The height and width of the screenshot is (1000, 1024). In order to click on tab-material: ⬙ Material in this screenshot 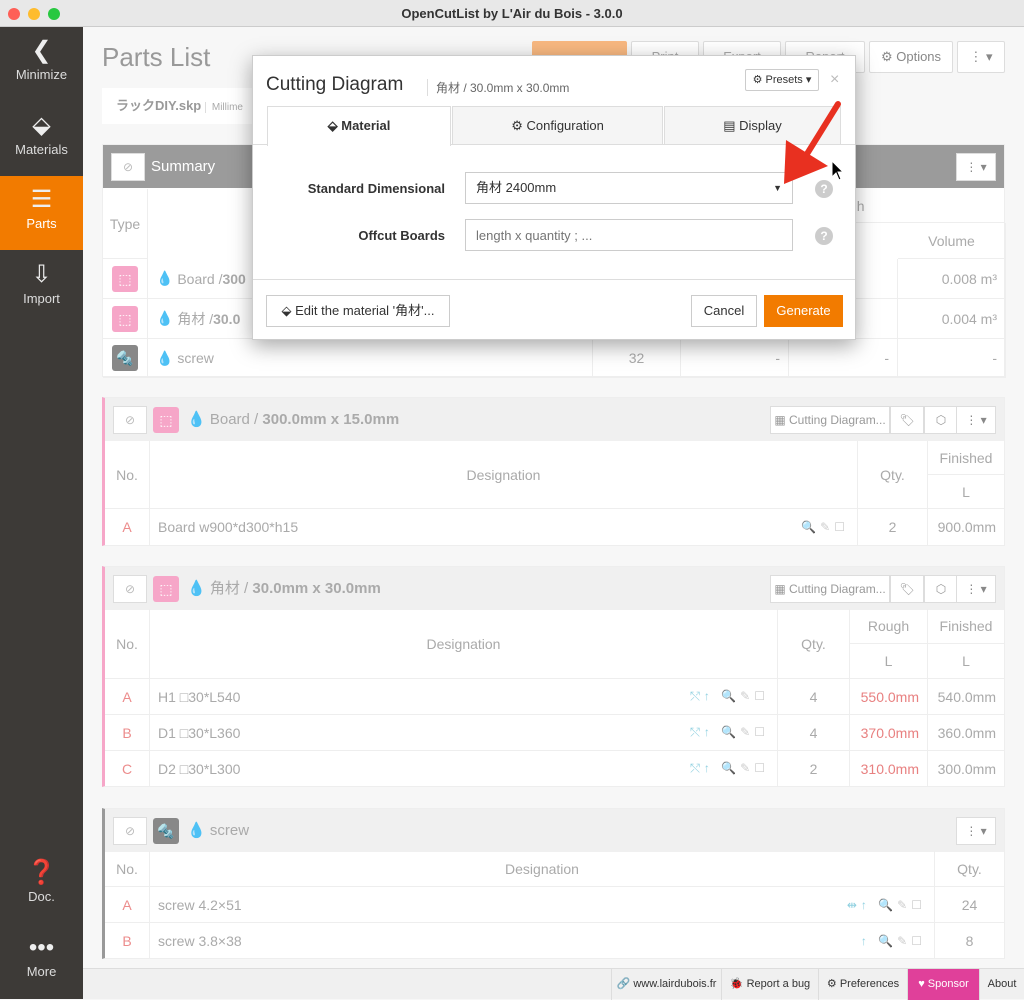, I will do `click(359, 126)`.